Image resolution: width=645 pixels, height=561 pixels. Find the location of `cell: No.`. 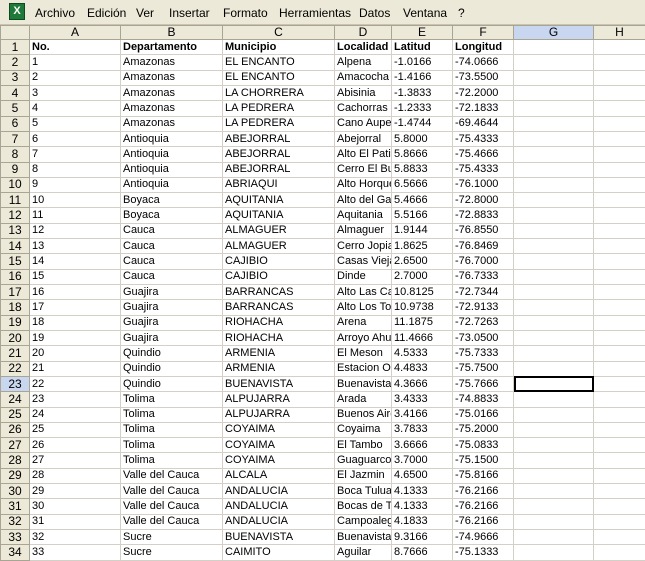

cell: No. is located at coordinates (75, 47).